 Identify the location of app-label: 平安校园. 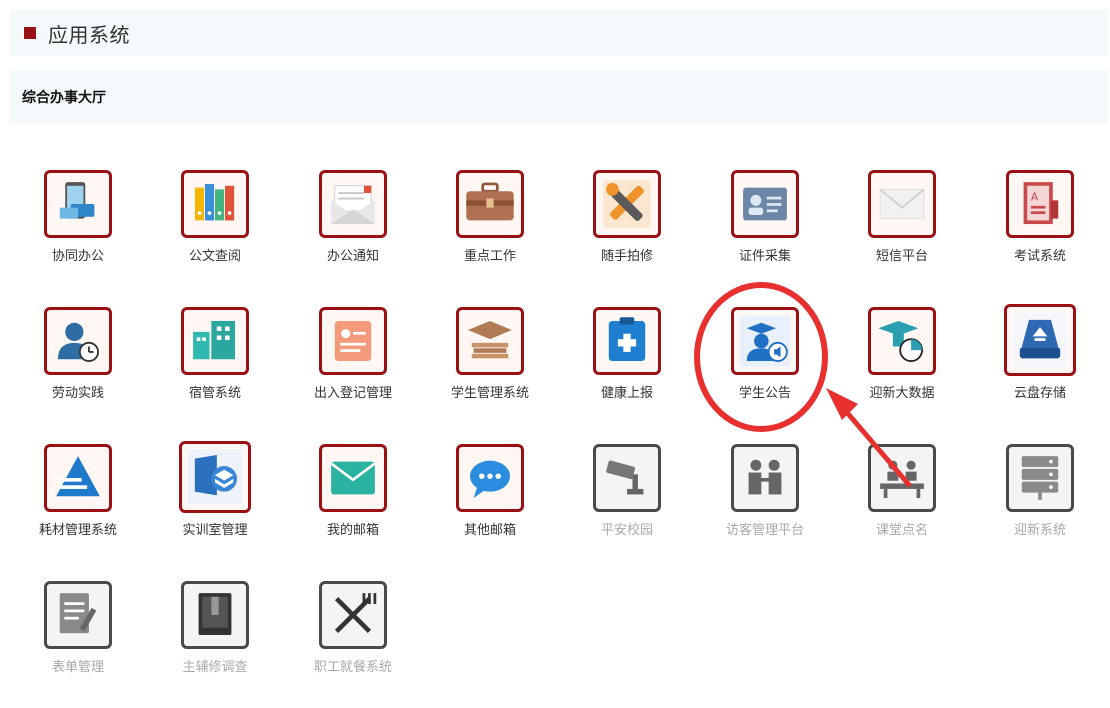
(626, 530).